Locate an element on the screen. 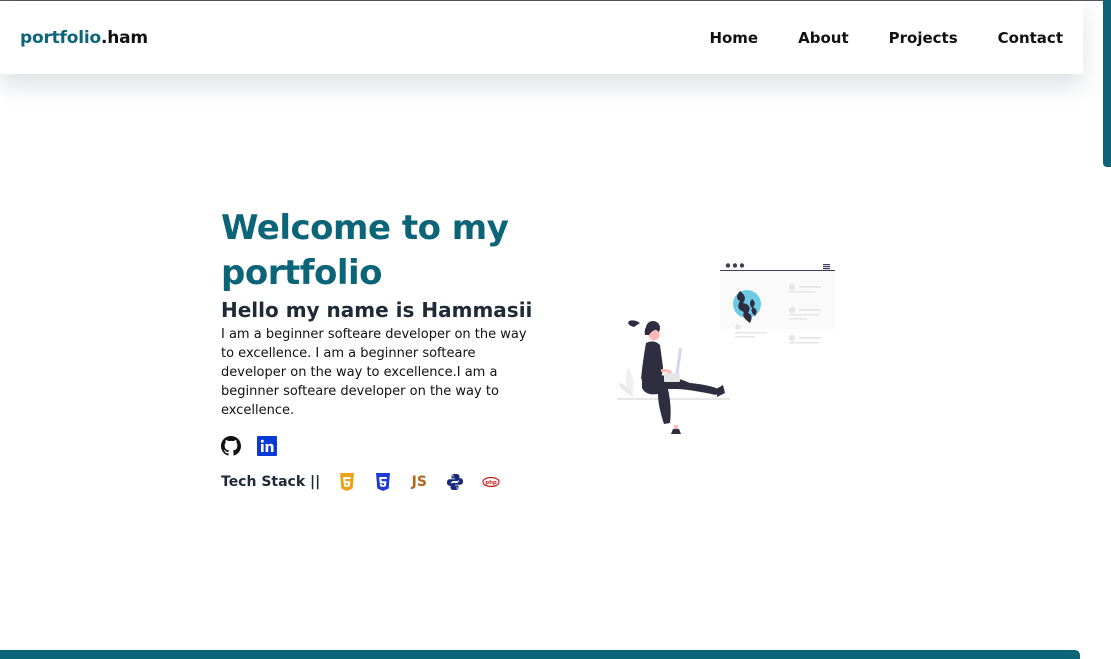  bottom-scrollbar is located at coordinates (540, 654).